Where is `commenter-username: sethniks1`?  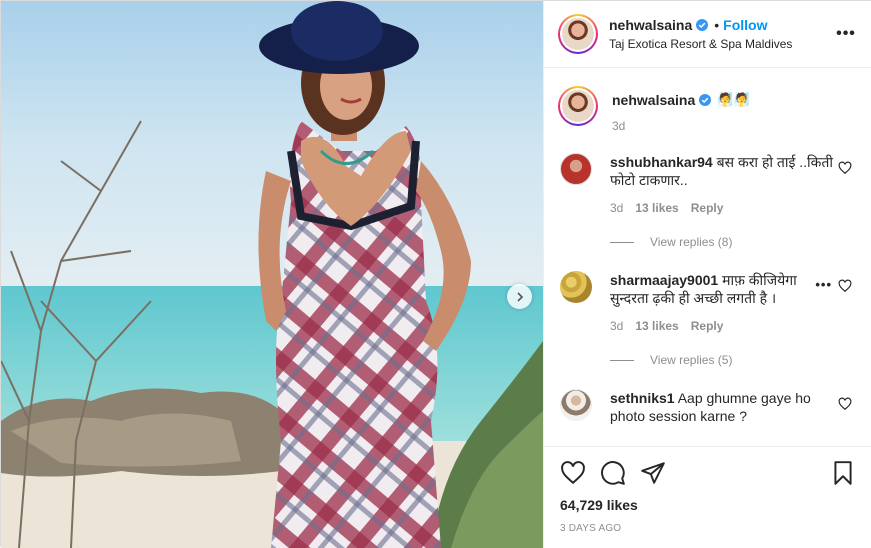 commenter-username: sethniks1 is located at coordinates (642, 398).